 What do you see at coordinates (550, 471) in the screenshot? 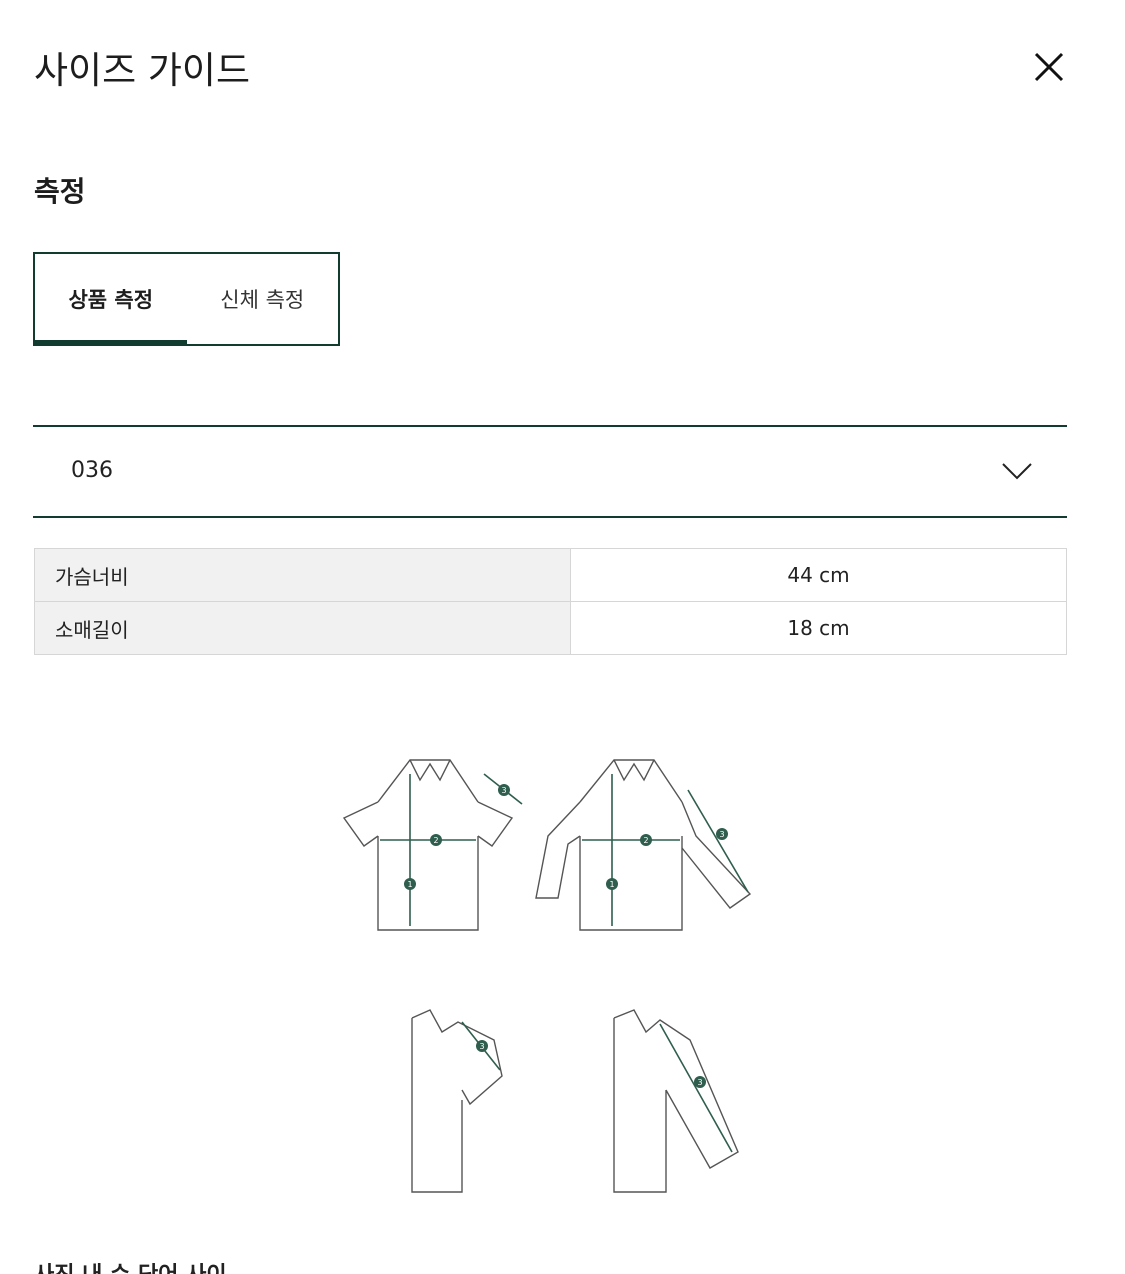
I see `size-select: 036` at bounding box center [550, 471].